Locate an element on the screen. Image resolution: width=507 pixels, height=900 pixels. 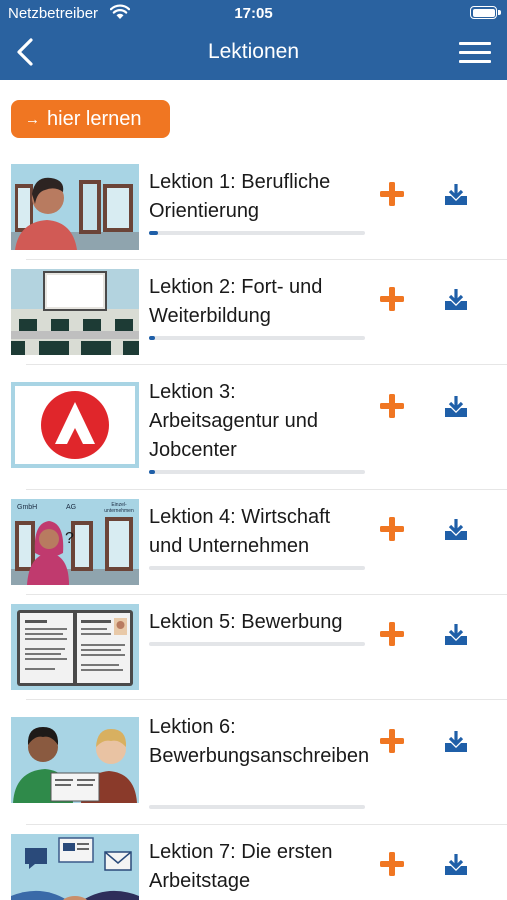
arrow-right-icon: → is located at coordinates (32, 119).